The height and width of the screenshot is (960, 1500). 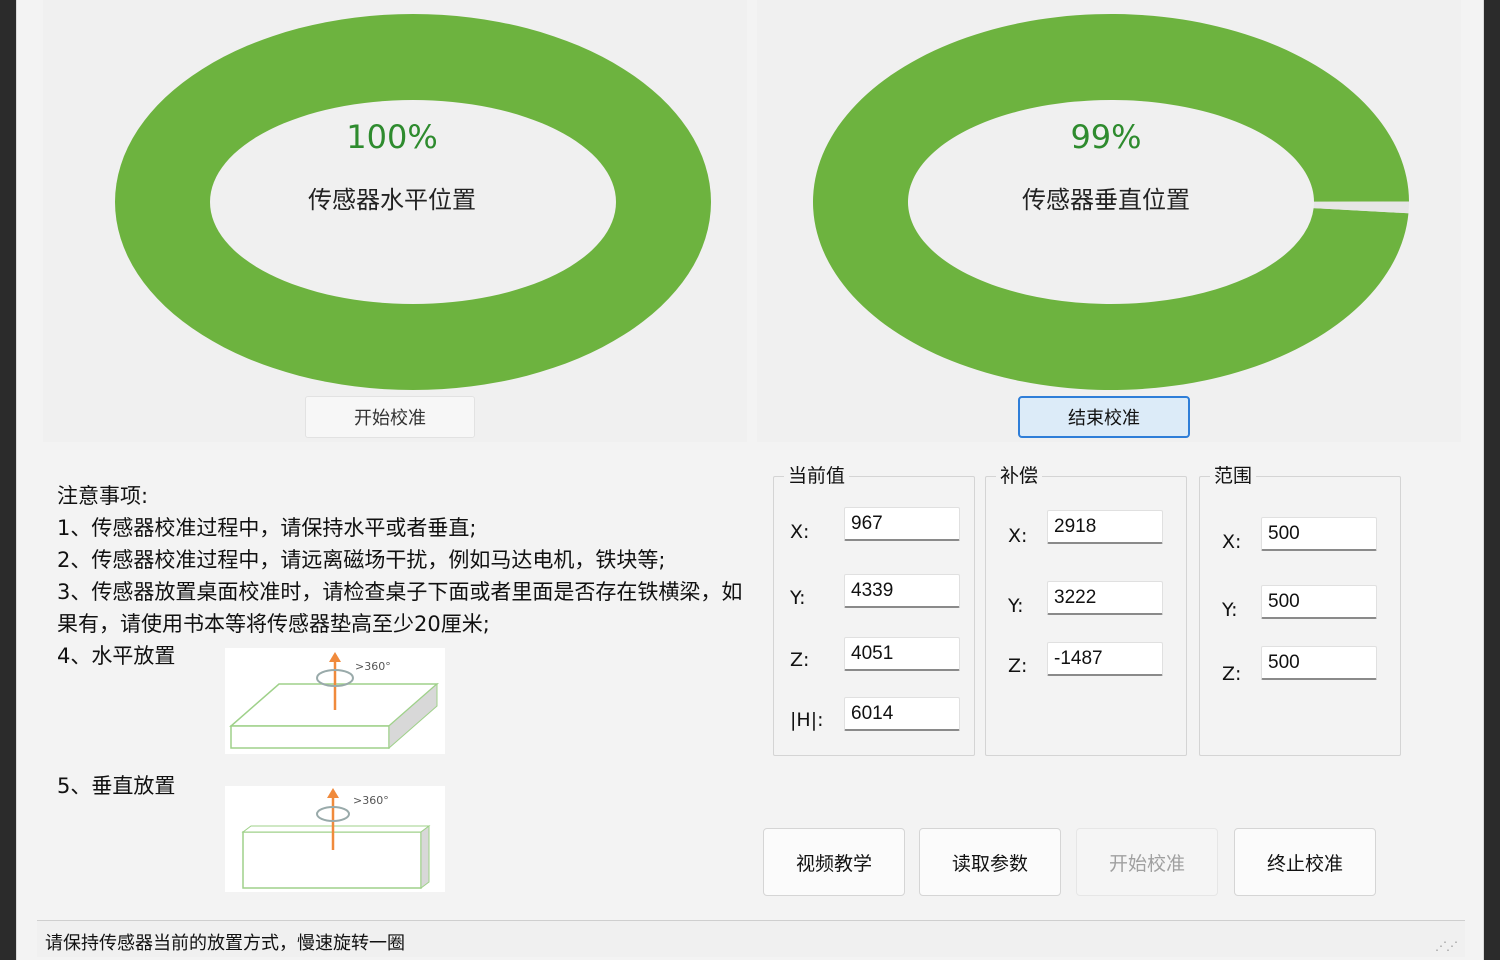 What do you see at coordinates (1446, 946) in the screenshot?
I see `resize-grip-icon: ⋰⋰` at bounding box center [1446, 946].